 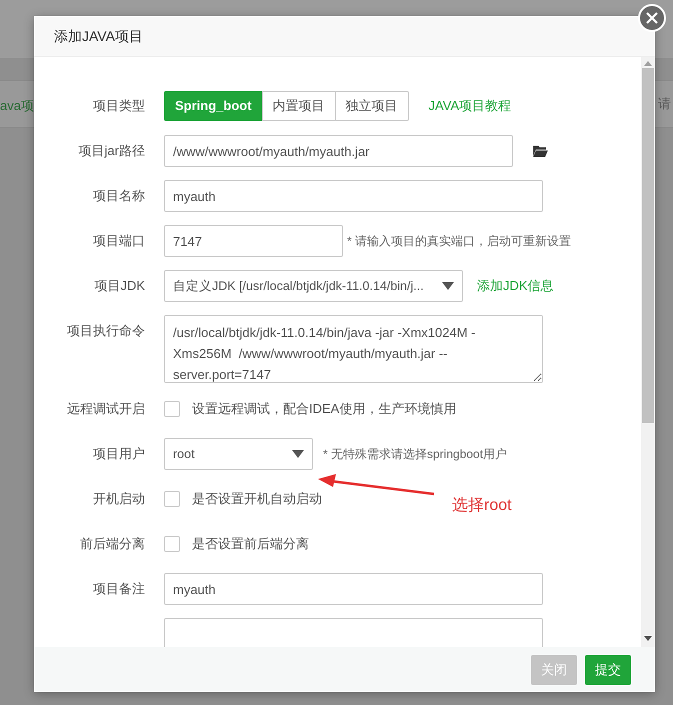 What do you see at coordinates (371, 106) in the screenshot?
I see `type-tab: 独立项目` at bounding box center [371, 106].